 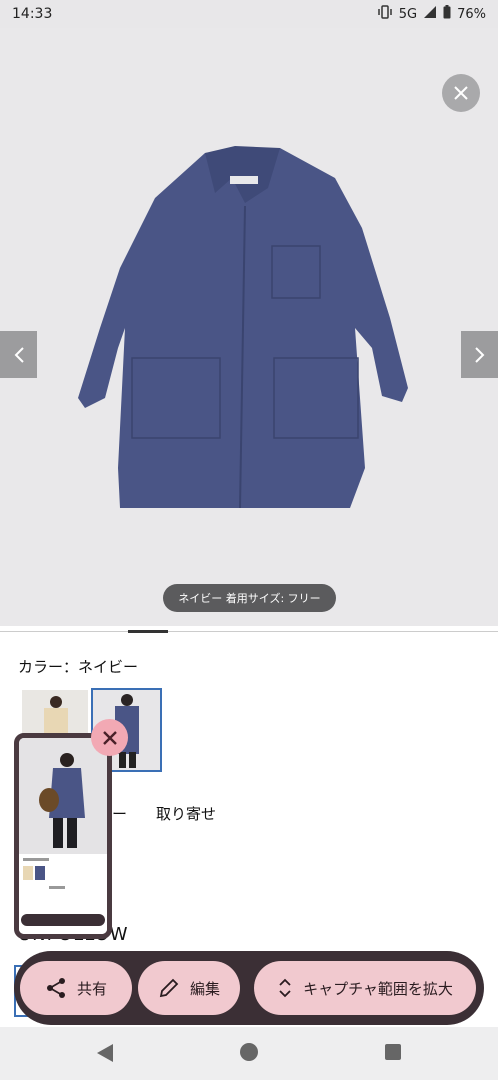 What do you see at coordinates (447, 14) in the screenshot?
I see `battery-icon` at bounding box center [447, 14].